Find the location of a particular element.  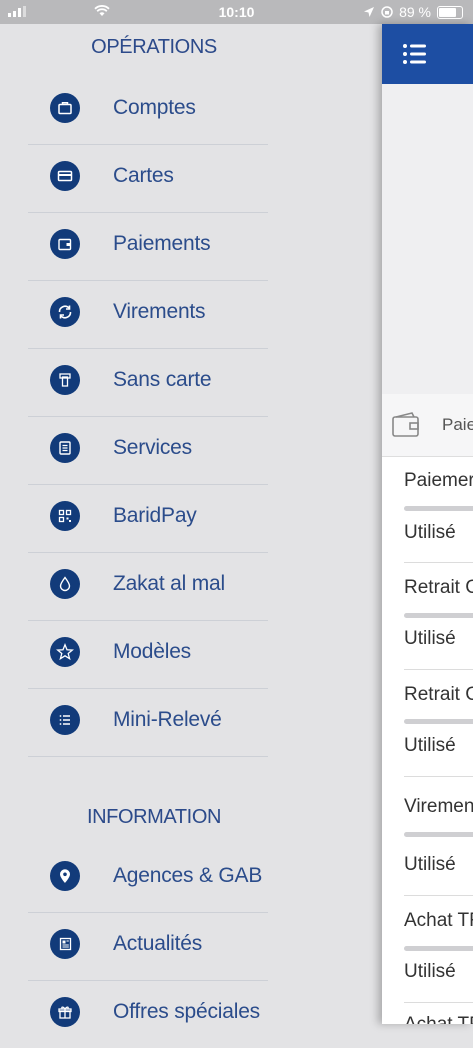

top-app-bar is located at coordinates (427, 54).